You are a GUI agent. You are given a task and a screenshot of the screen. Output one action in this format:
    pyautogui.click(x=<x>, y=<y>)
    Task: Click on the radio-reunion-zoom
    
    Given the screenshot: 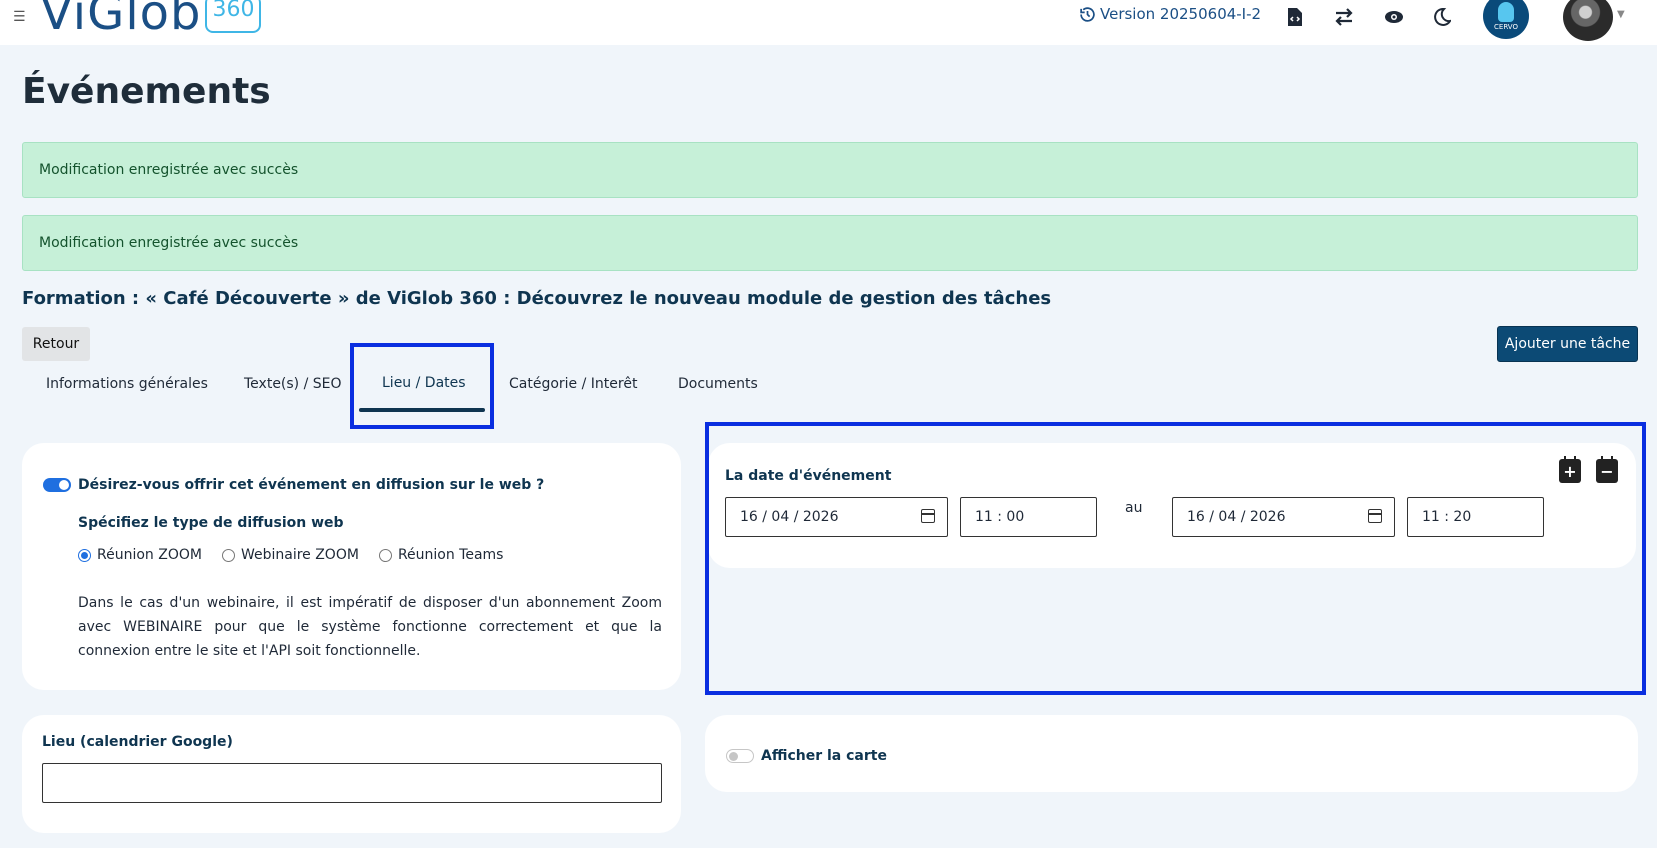 What is the action you would take?
    pyautogui.click(x=84, y=555)
    